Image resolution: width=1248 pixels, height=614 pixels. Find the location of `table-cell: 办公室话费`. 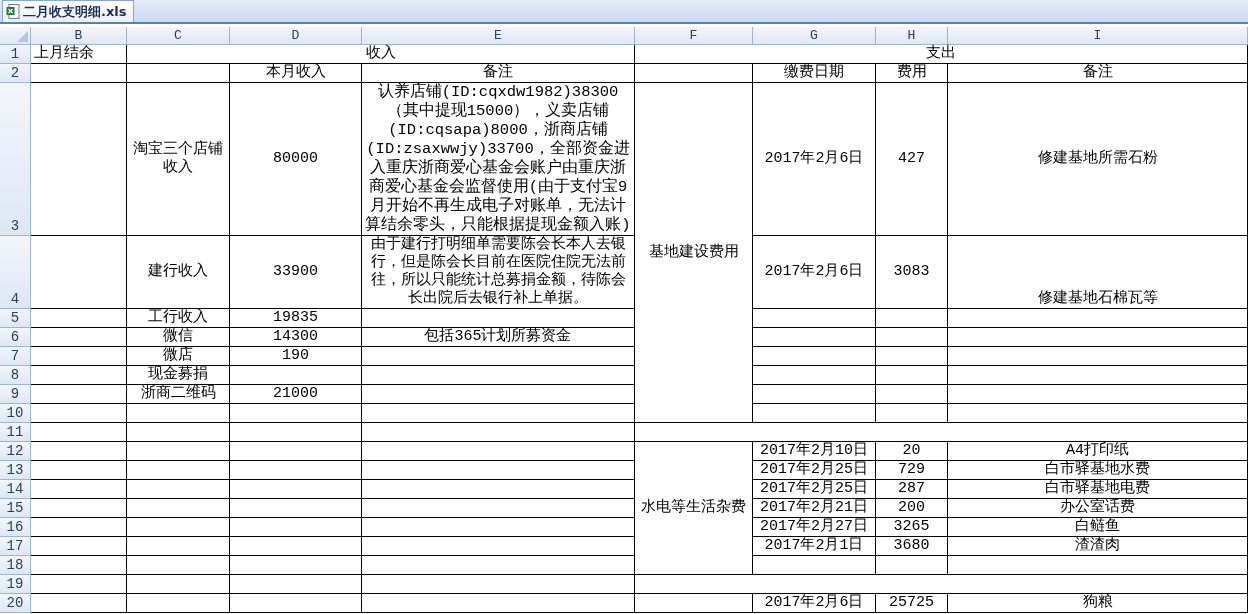

table-cell: 办公室话费 is located at coordinates (1098, 508).